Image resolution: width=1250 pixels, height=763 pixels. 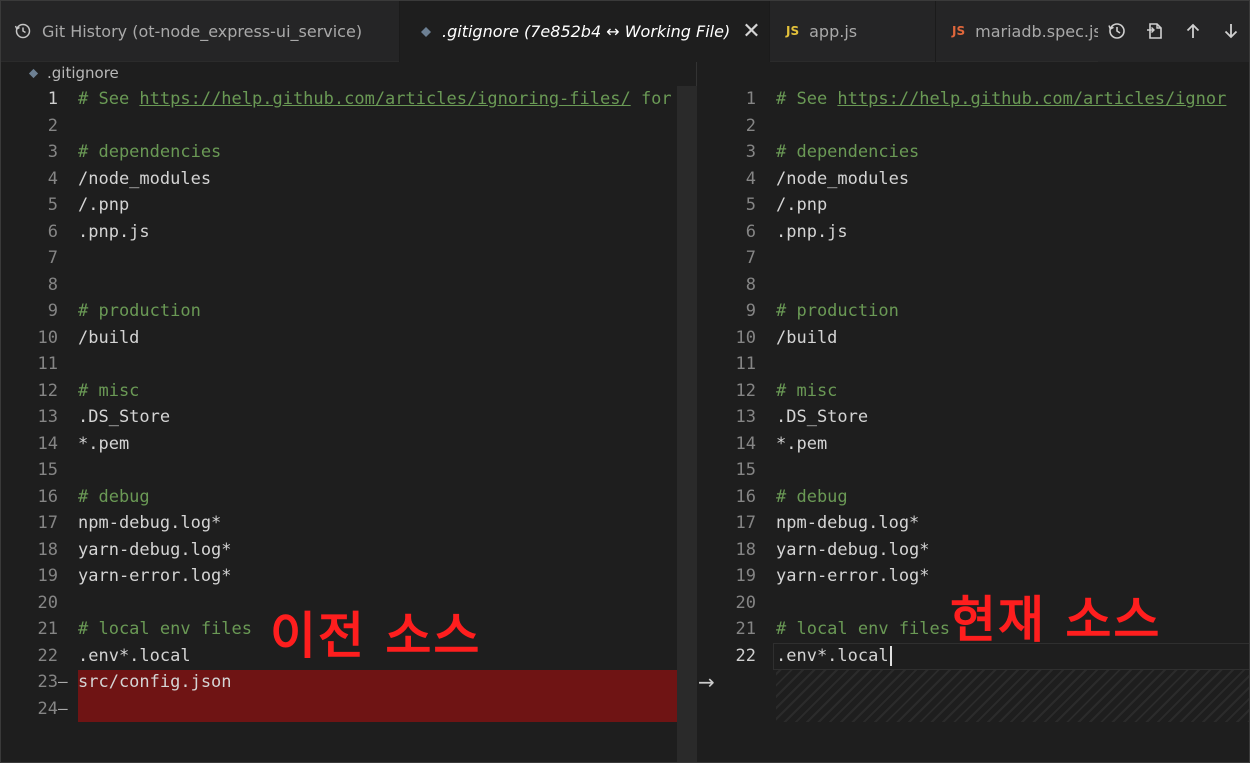 What do you see at coordinates (1155, 31) in the screenshot?
I see `open-file-icon` at bounding box center [1155, 31].